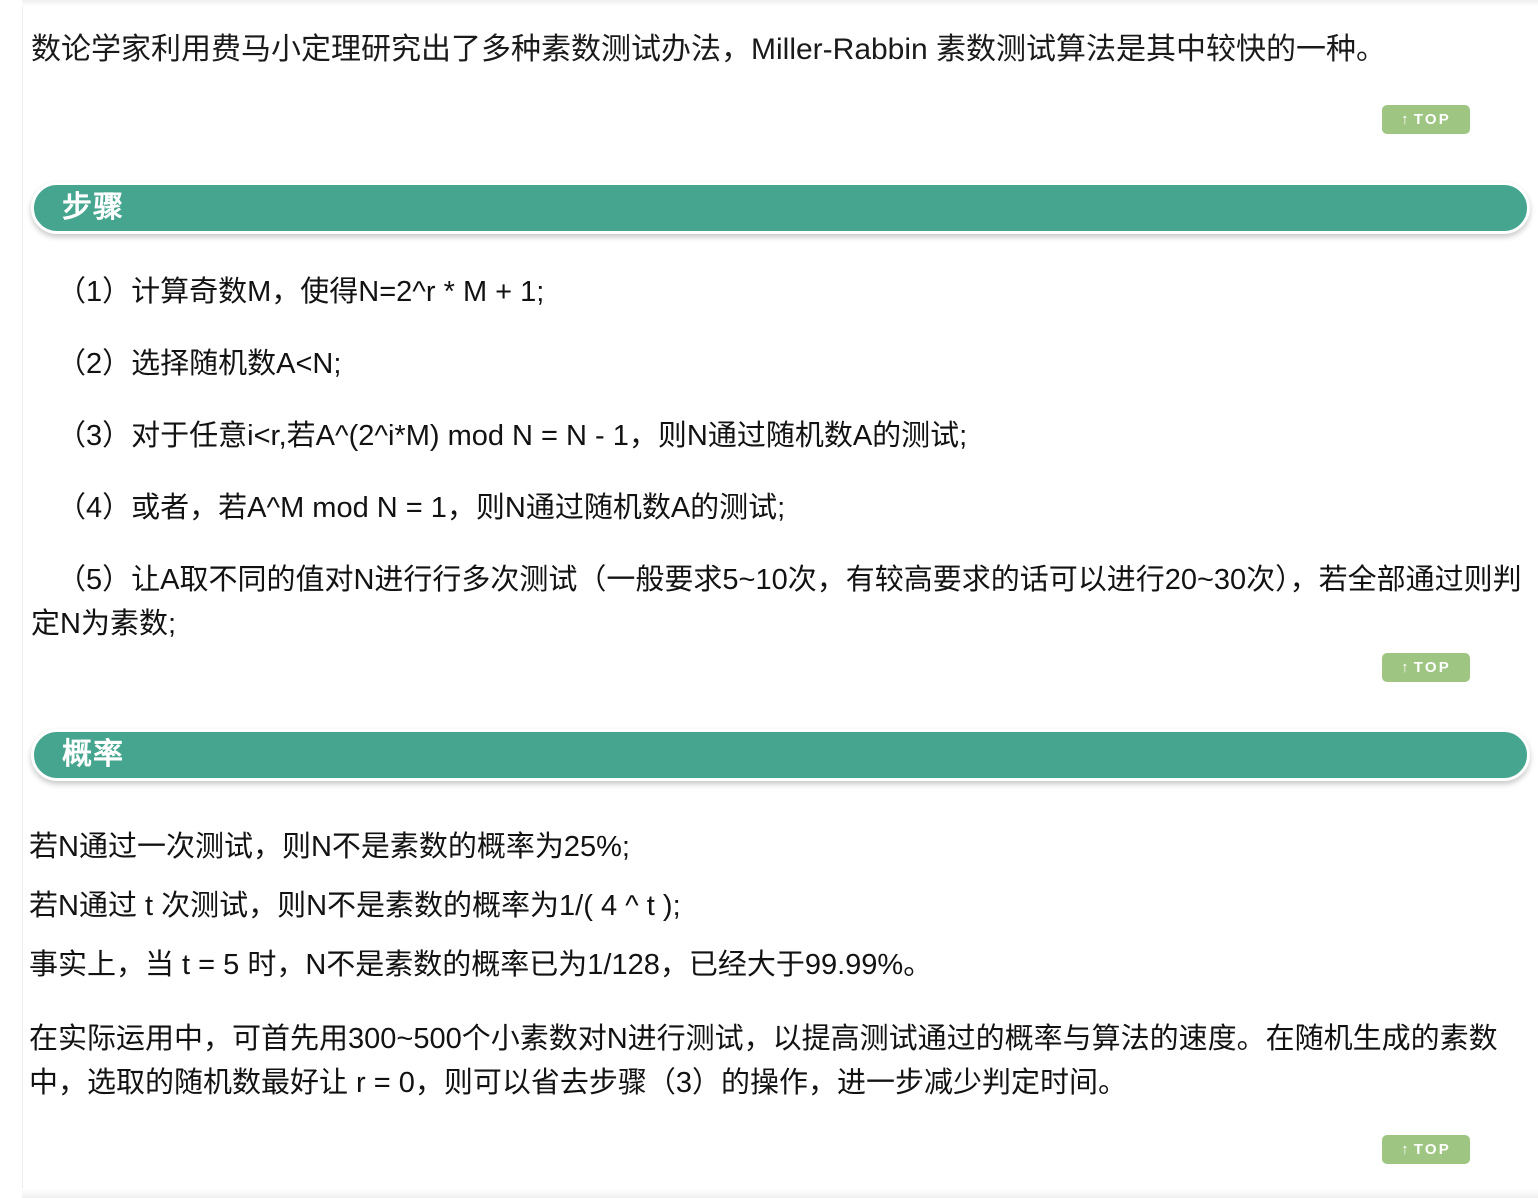  I want to click on back-to-top-button-2: ↑ TOP, so click(1426, 667).